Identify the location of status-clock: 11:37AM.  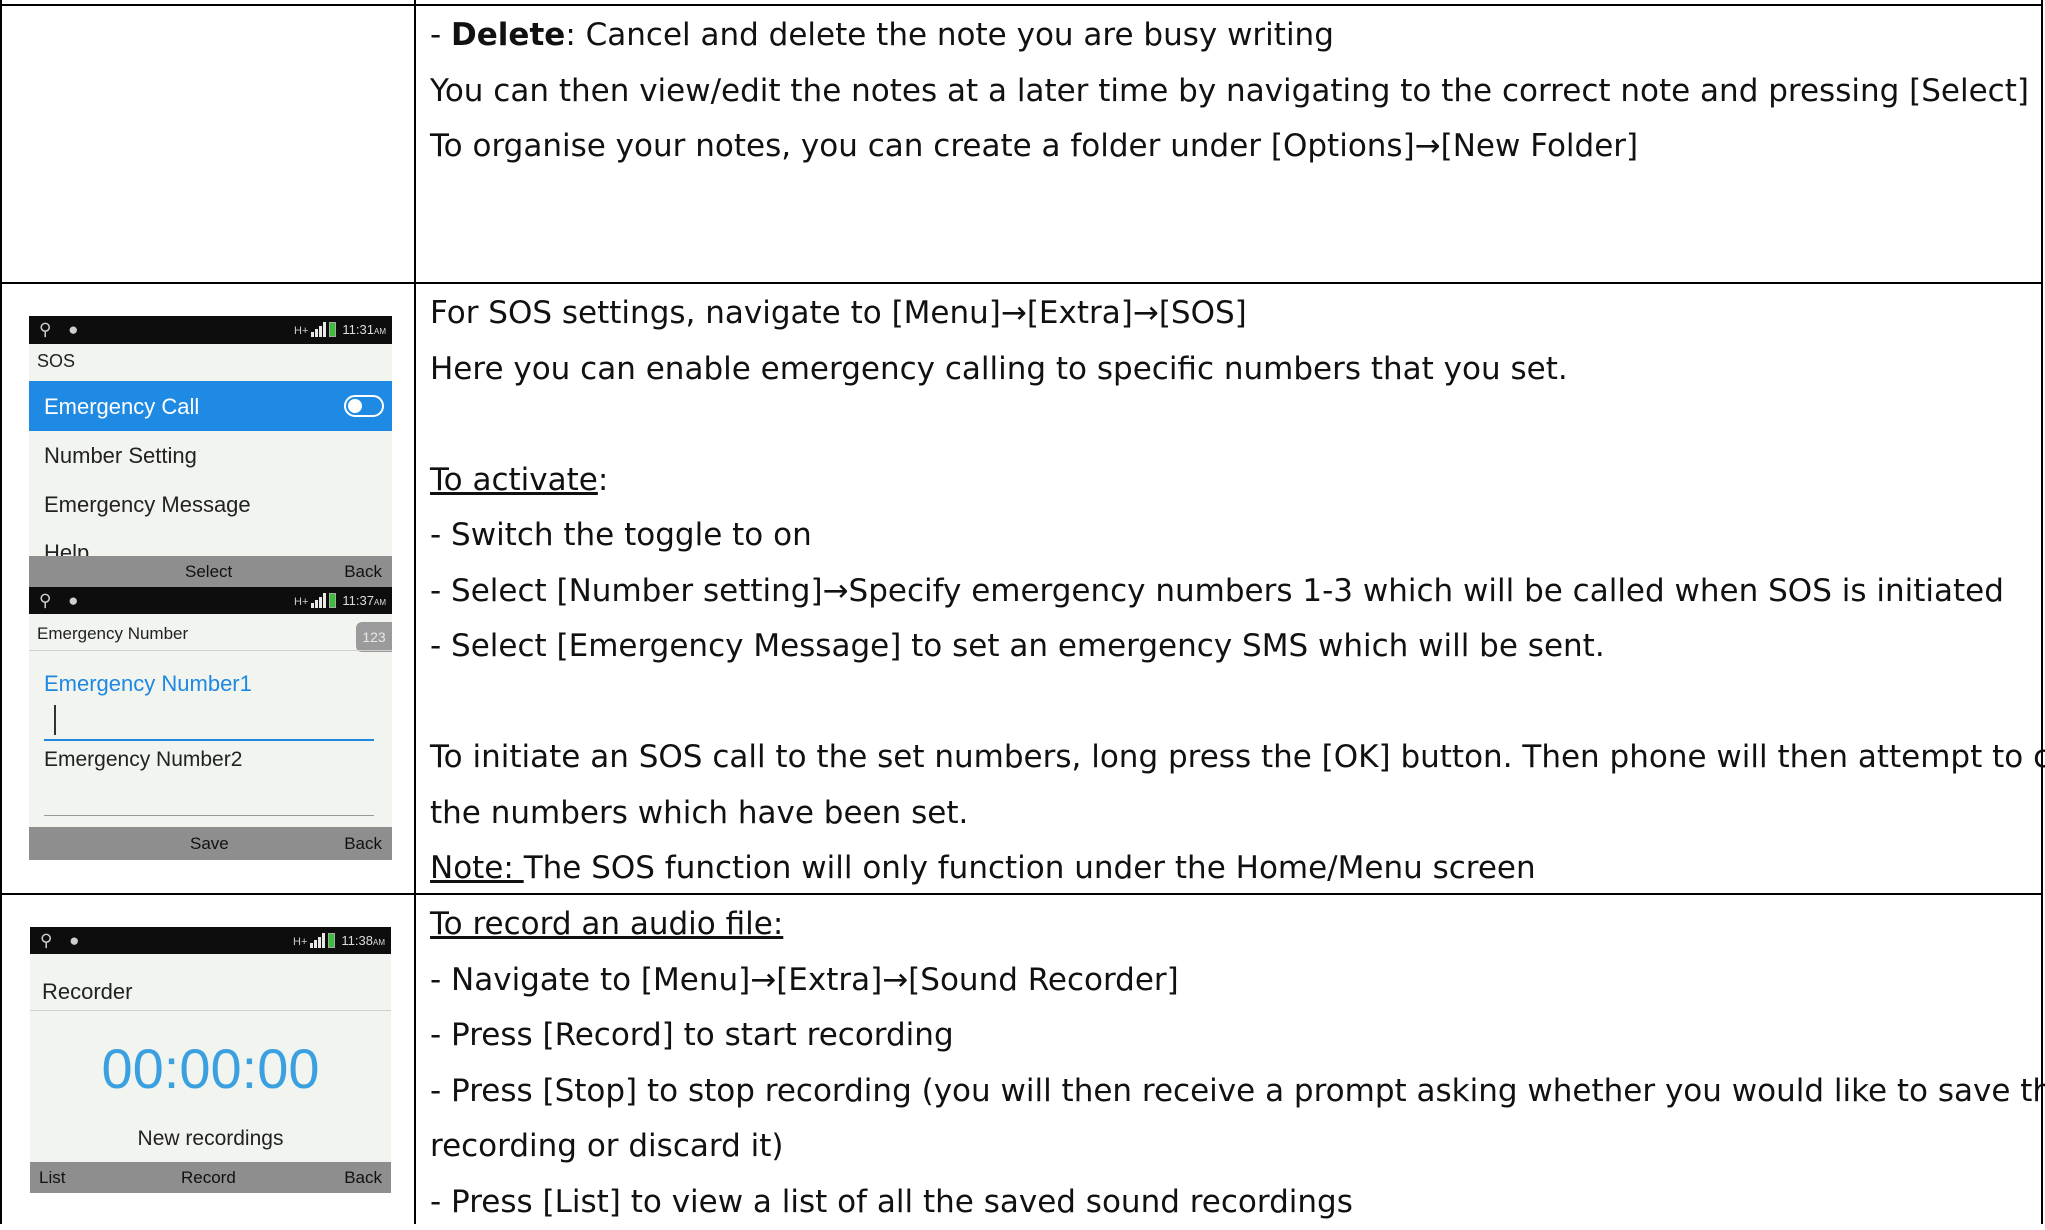
(364, 600).